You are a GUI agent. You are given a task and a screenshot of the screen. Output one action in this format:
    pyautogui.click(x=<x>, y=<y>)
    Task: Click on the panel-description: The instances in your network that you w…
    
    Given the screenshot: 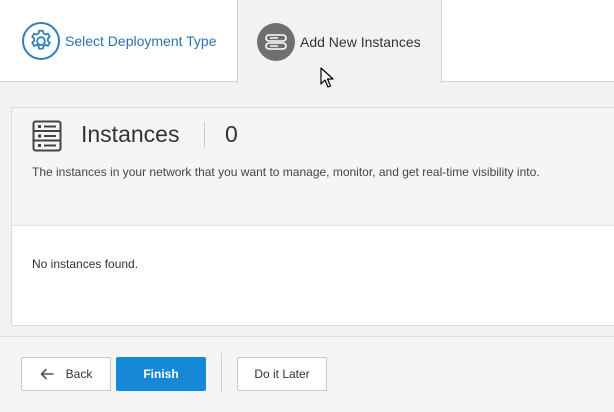 What is the action you would take?
    pyautogui.click(x=286, y=172)
    